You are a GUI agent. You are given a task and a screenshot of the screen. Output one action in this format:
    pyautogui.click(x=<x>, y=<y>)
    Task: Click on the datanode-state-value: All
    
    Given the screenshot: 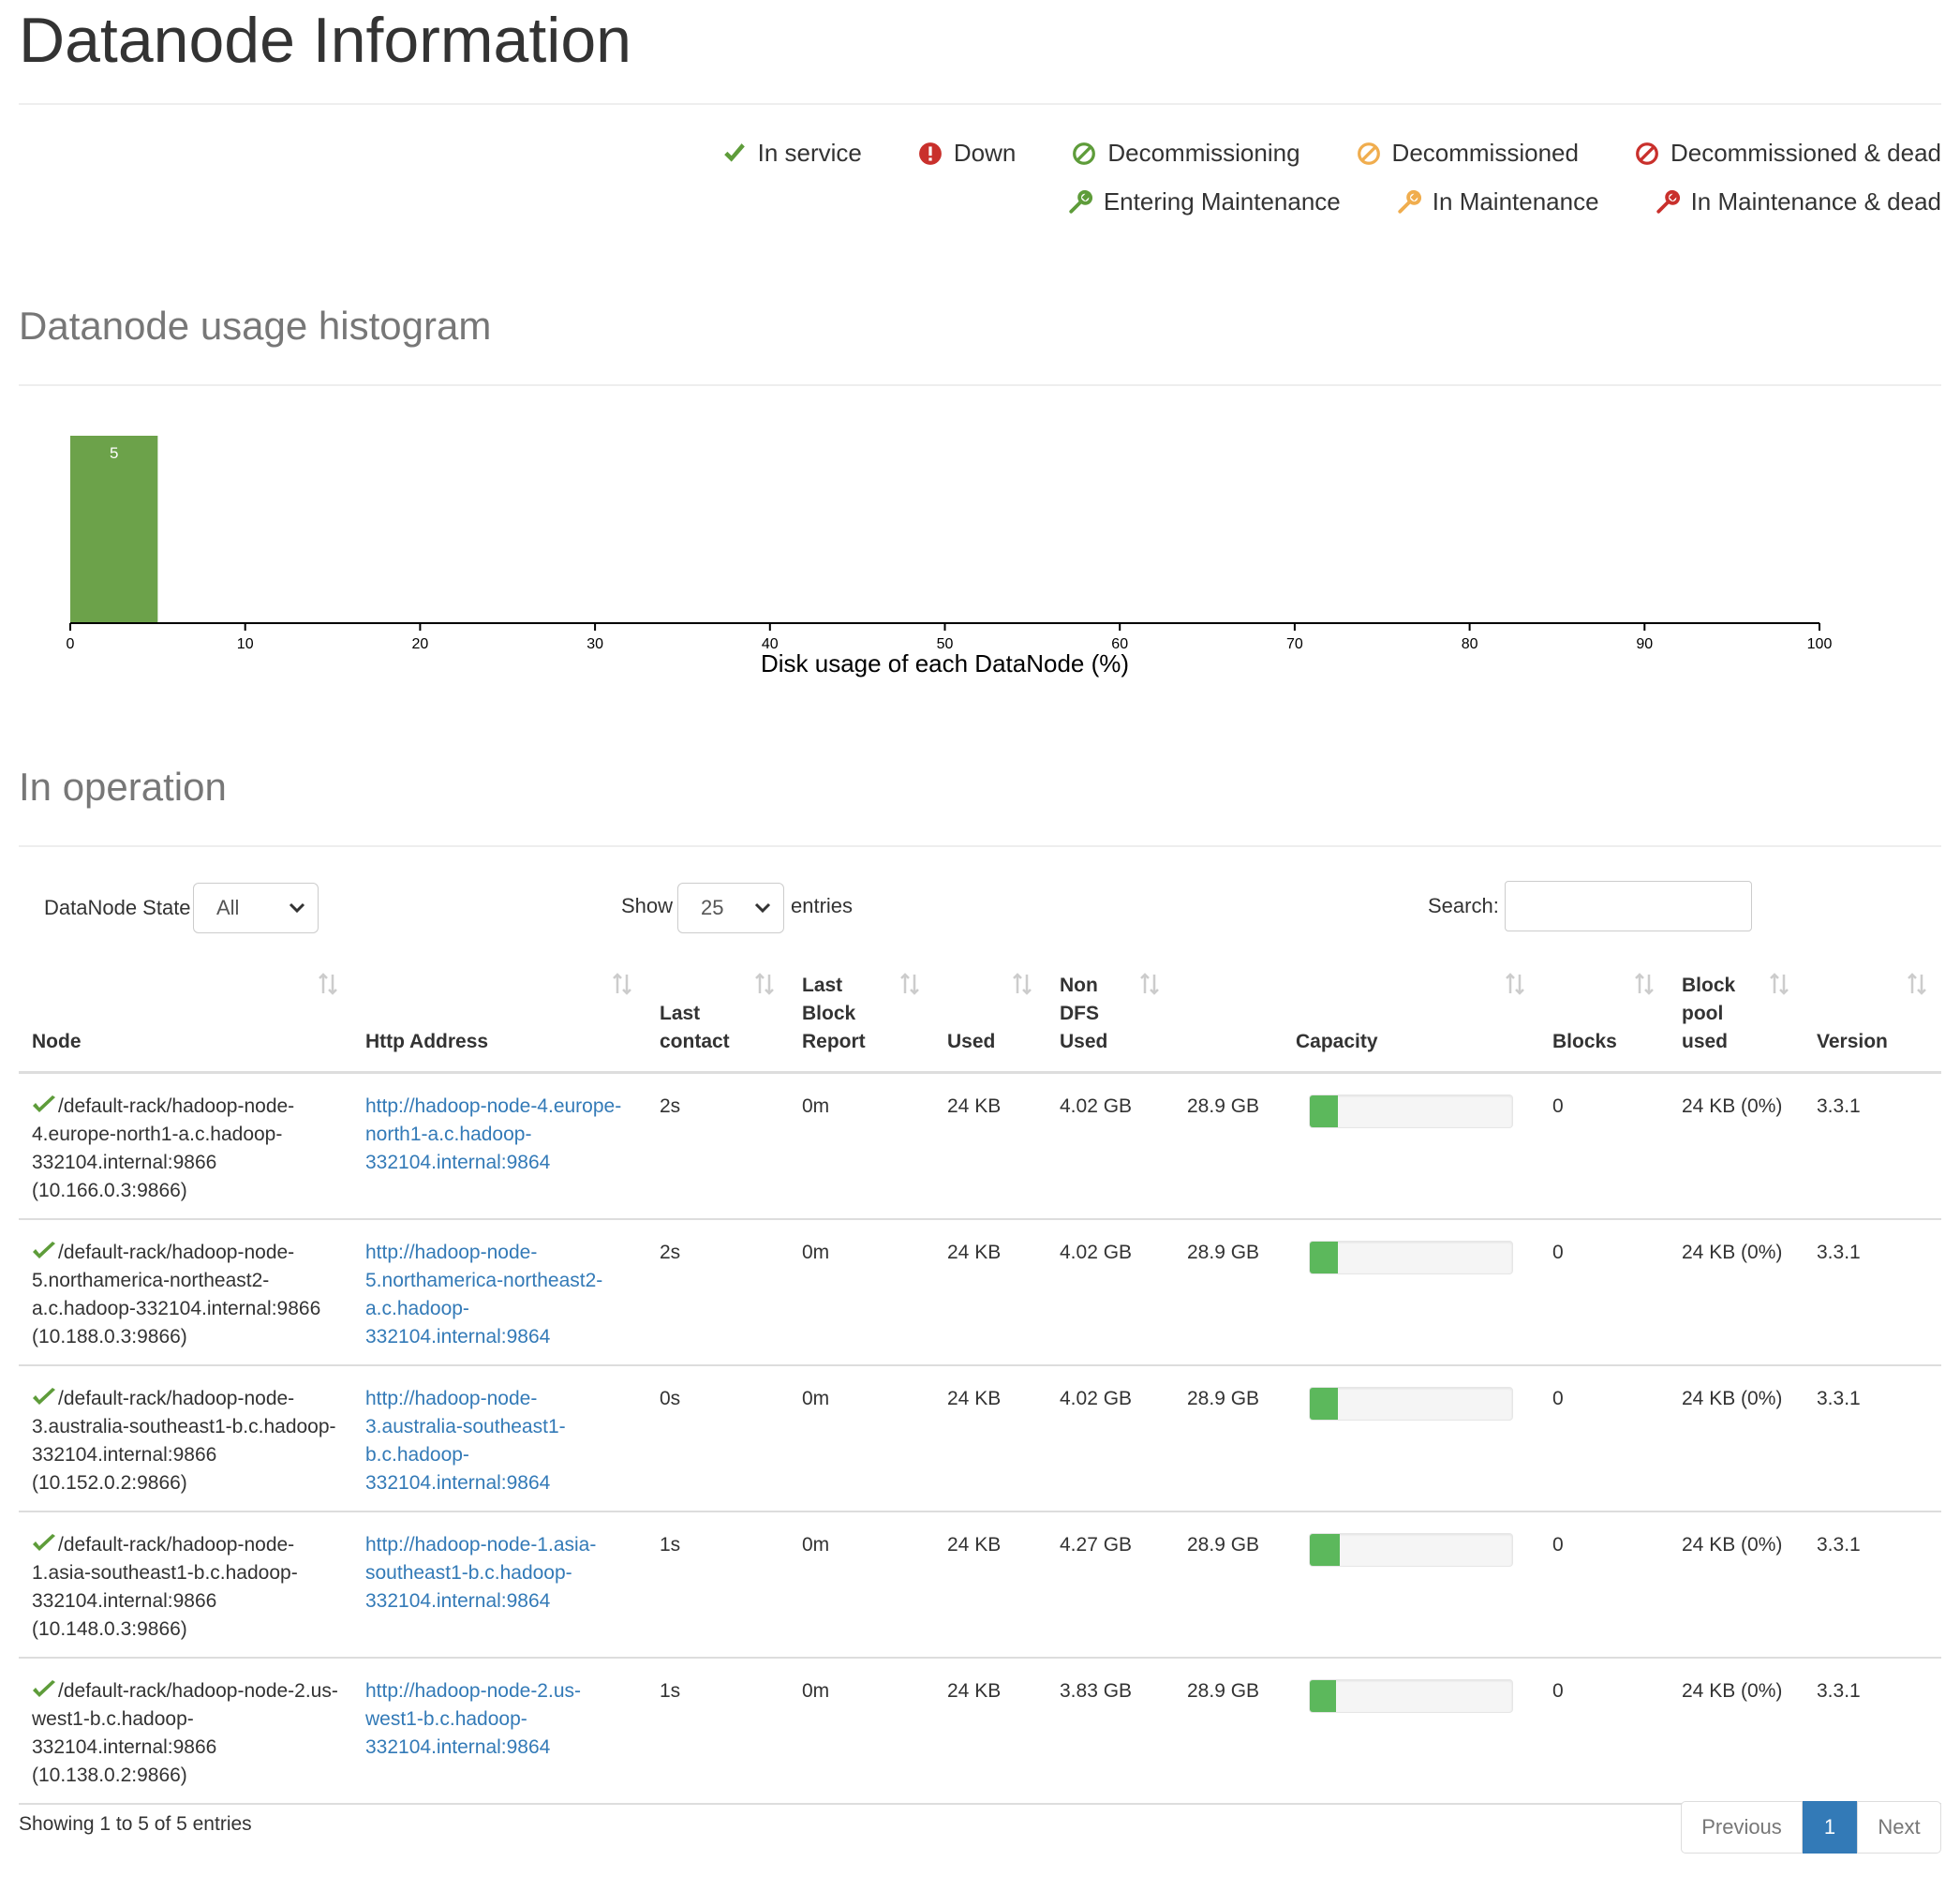 What is the action you would take?
    pyautogui.click(x=228, y=907)
    